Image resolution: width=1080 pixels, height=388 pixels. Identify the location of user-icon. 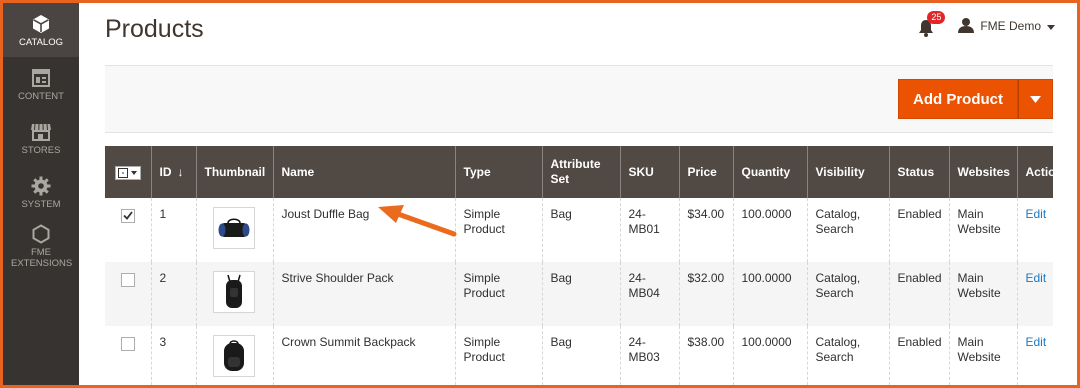
(966, 26).